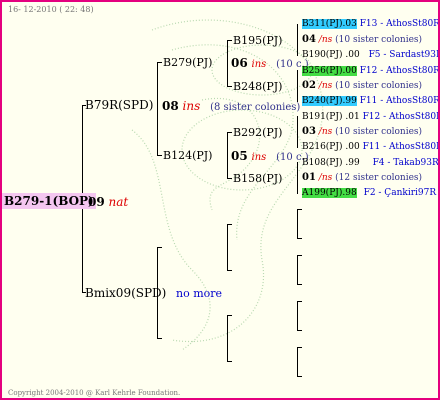 This screenshot has width=440, height=400. What do you see at coordinates (119, 105) in the screenshot?
I see `sire-queen-label: B79R(SPD)` at bounding box center [119, 105].